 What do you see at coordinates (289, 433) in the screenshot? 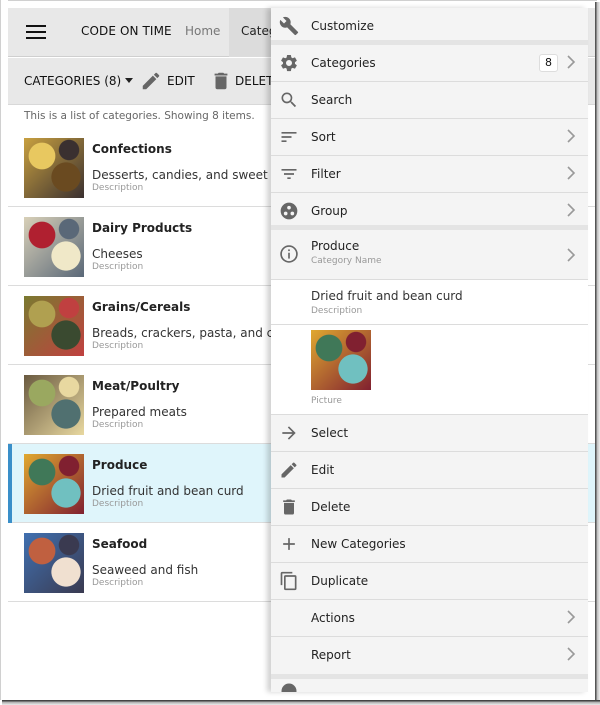
I see `arrow-right-icon` at bounding box center [289, 433].